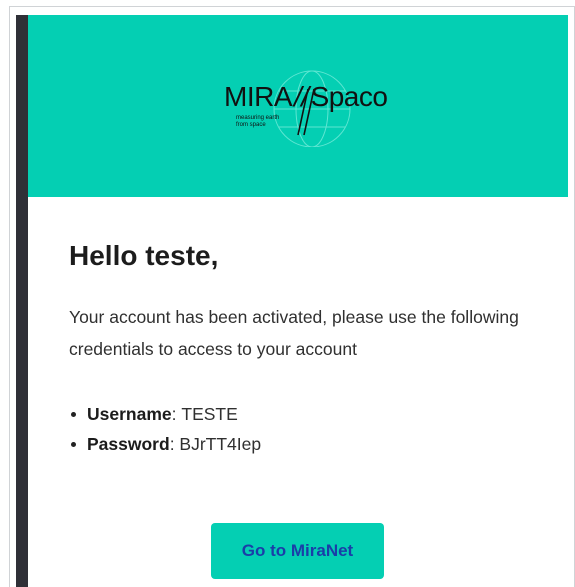 The height and width of the screenshot is (587, 575). I want to click on credentials-list: Username: TESTE Password: BJrTT4Iep, so click(165, 429).